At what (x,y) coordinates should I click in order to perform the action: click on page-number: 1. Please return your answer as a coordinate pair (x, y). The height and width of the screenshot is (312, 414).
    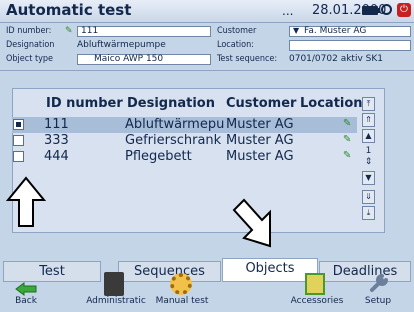
    Looking at the image, I should click on (368, 151).